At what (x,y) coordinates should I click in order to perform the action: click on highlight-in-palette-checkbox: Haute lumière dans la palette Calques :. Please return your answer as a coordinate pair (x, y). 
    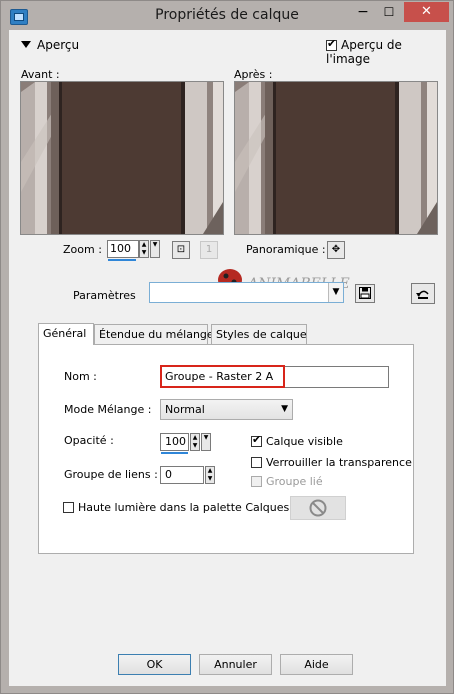
    Looking at the image, I should click on (179, 507).